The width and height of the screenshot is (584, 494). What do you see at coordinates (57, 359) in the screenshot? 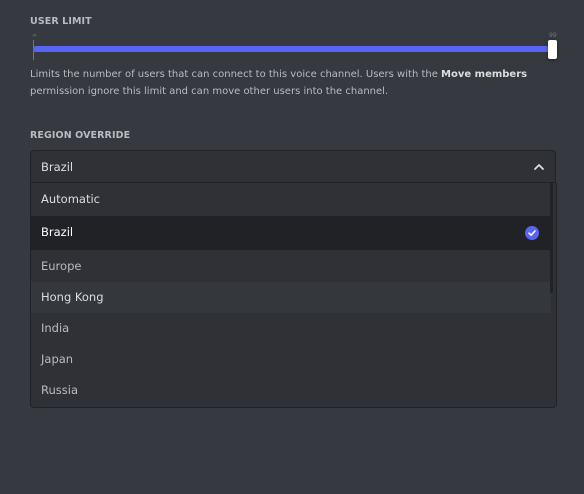
I see `option-label: Japan` at bounding box center [57, 359].